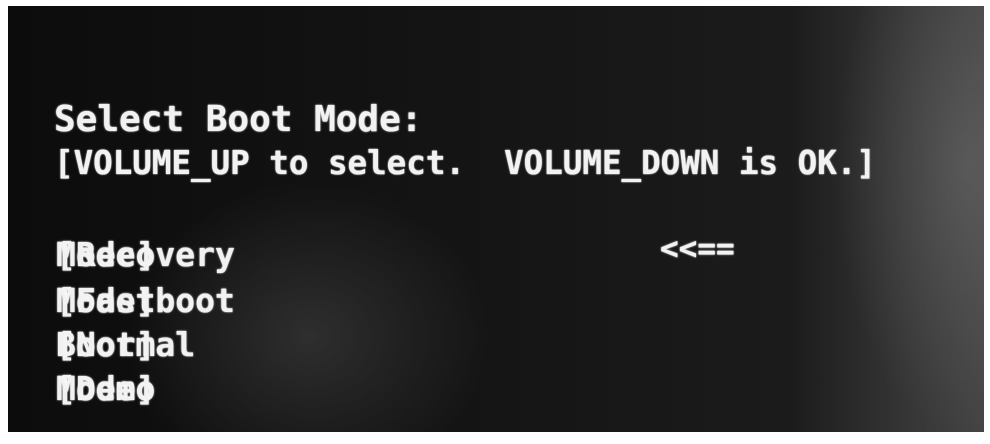  What do you see at coordinates (238, 119) in the screenshot?
I see `page-title: Select Boot Mode:` at bounding box center [238, 119].